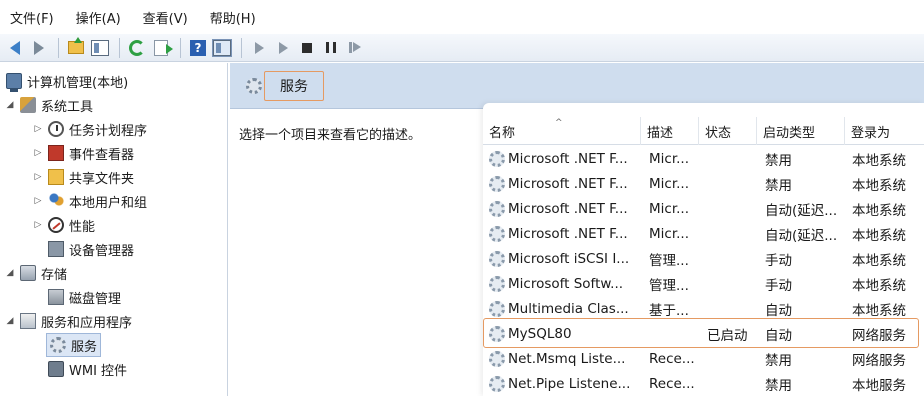  I want to click on forward-arrow-icon, so click(39, 47).